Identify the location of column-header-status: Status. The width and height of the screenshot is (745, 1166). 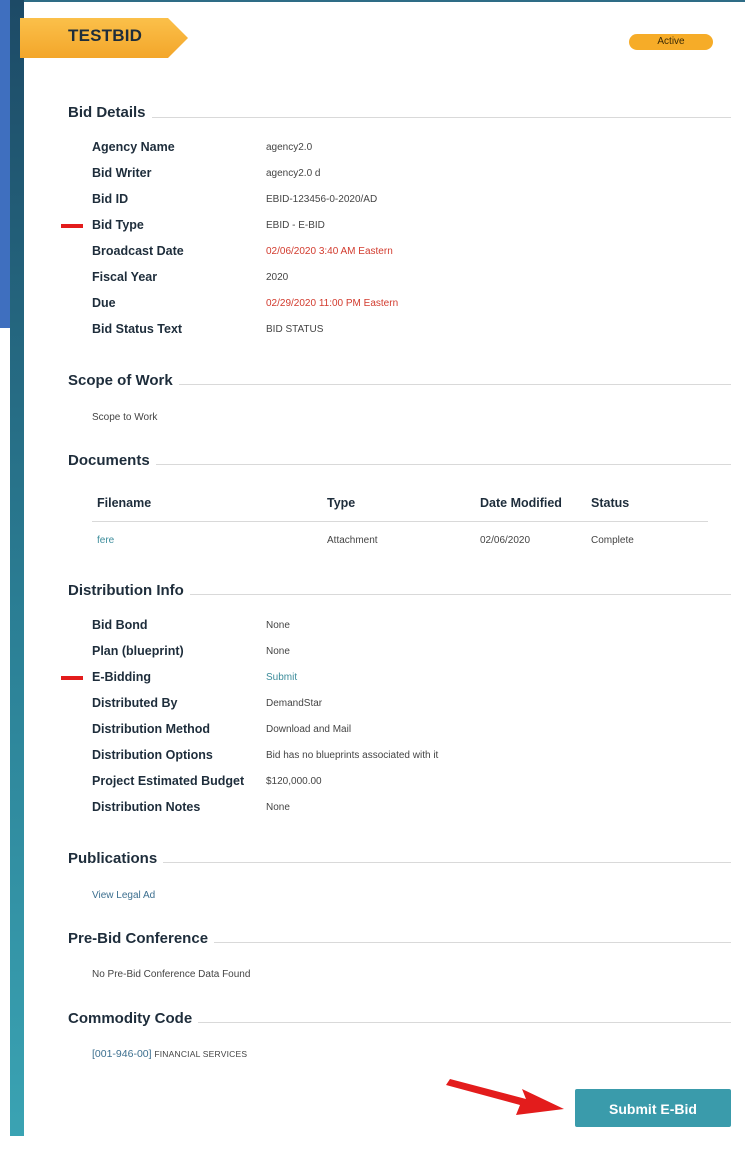
(610, 503).